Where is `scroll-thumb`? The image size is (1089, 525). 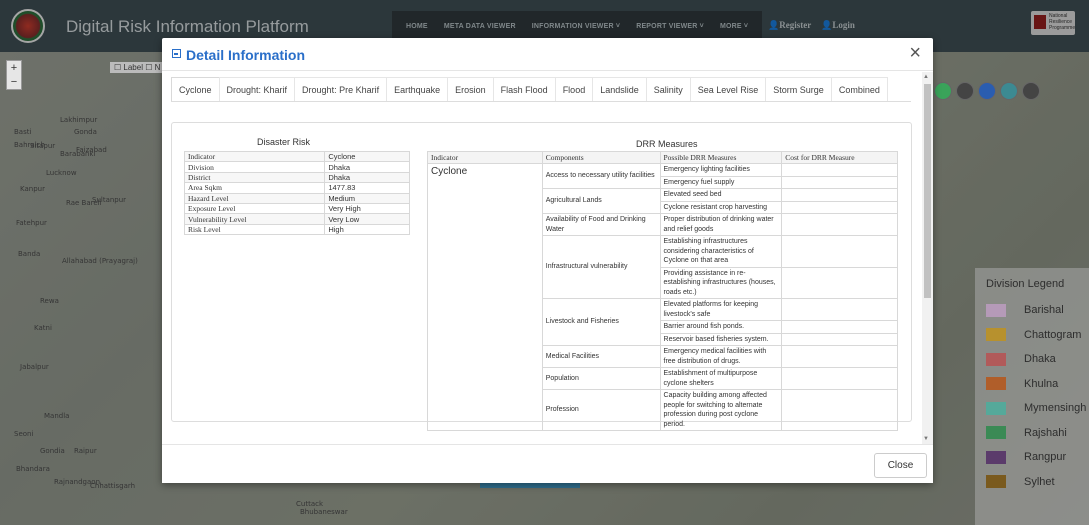 scroll-thumb is located at coordinates (927, 191).